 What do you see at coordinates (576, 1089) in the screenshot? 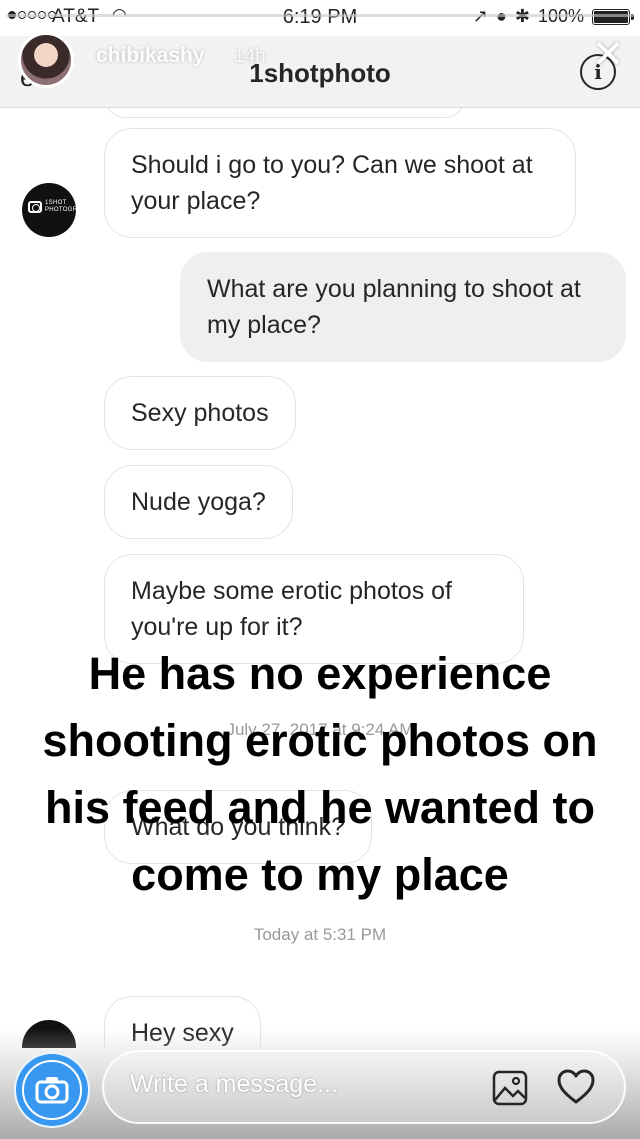
I see `heart-icon` at bounding box center [576, 1089].